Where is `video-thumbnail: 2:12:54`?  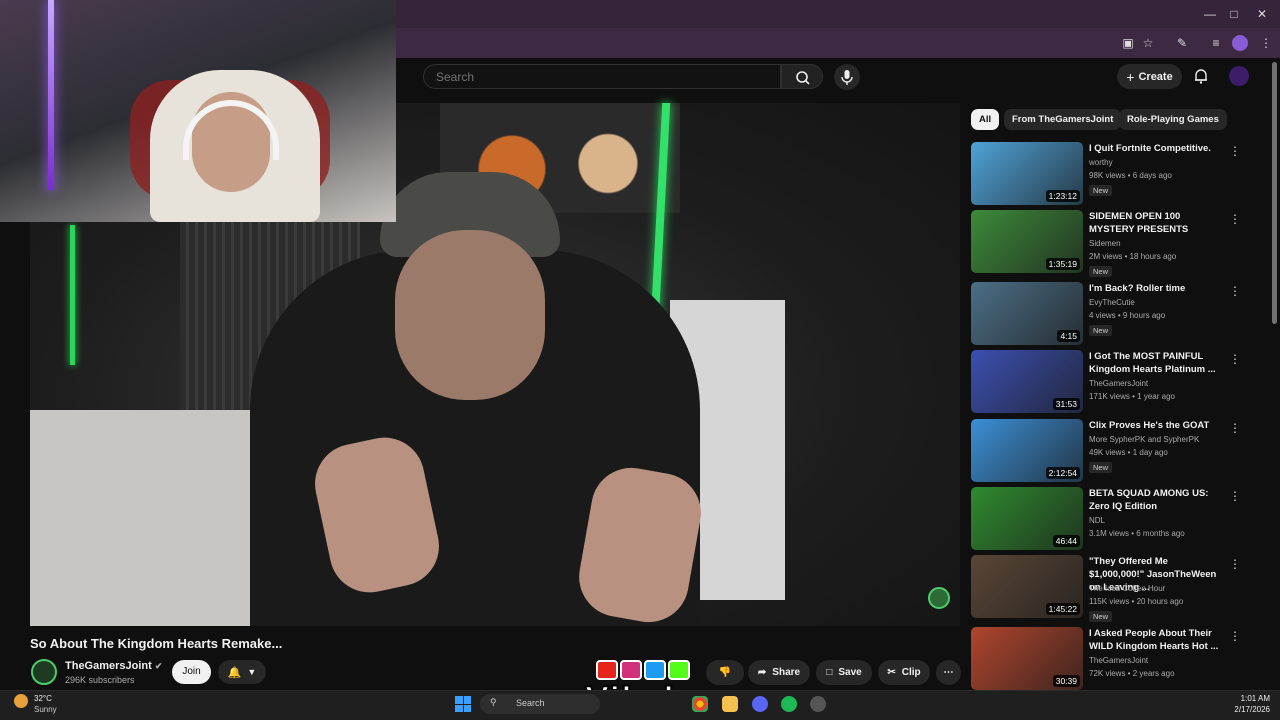
video-thumbnail: 2:12:54 is located at coordinates (1027, 450).